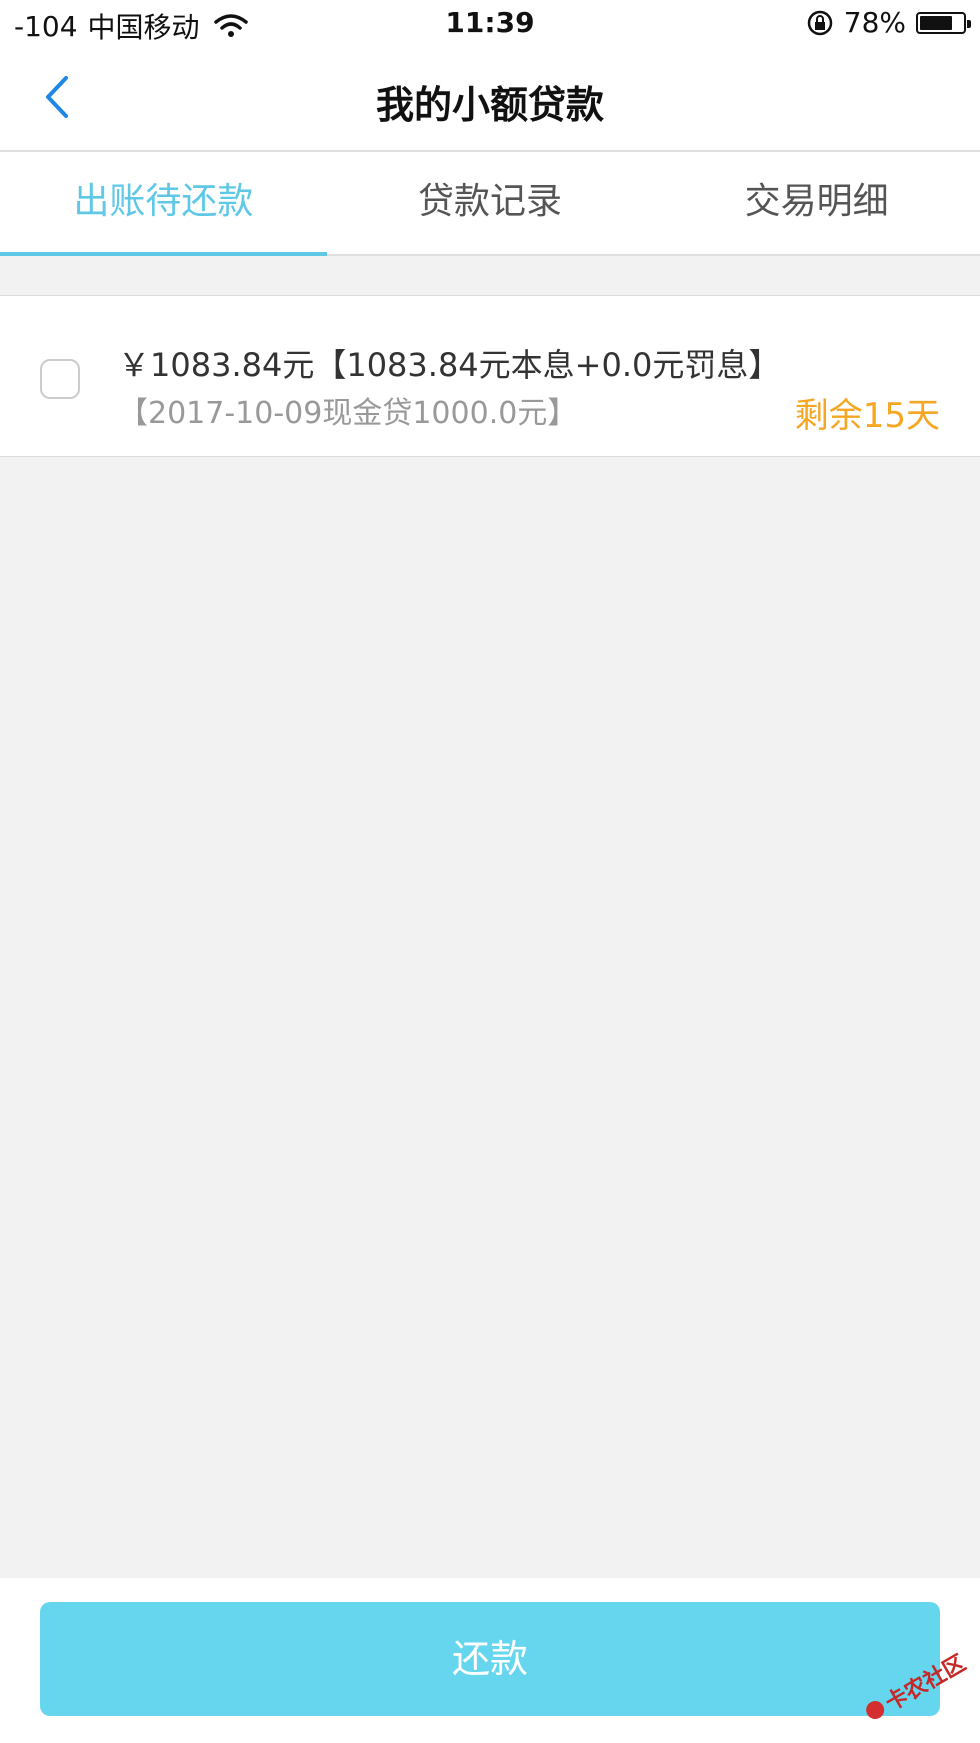 The width and height of the screenshot is (980, 1743). I want to click on battery-icon, so click(943, 22).